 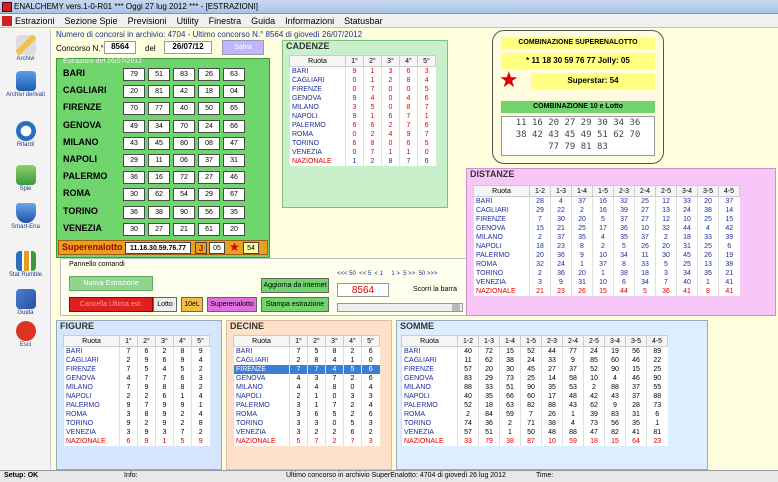 I want to click on table-row: TORINO 9 2 9 2 8, so click(x=136, y=423).